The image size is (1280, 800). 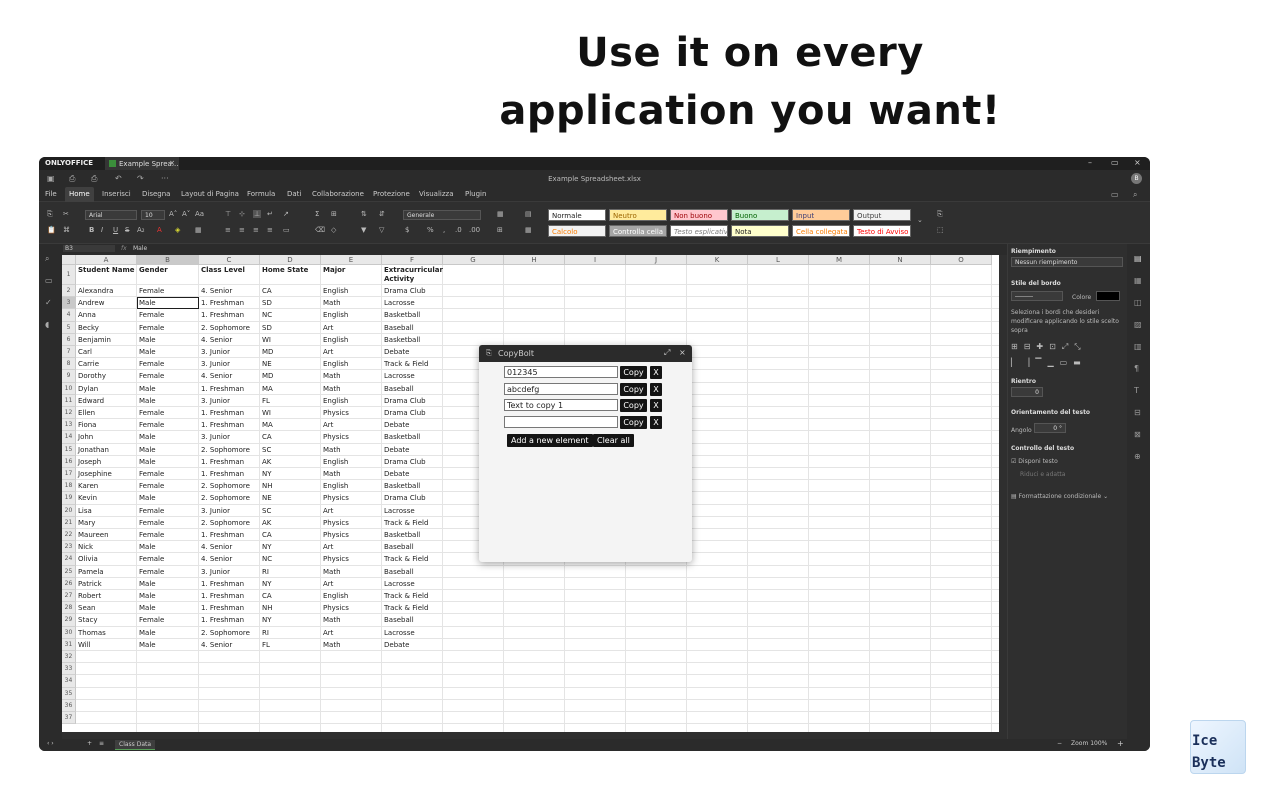 I want to click on column-header: K, so click(x=717, y=260).